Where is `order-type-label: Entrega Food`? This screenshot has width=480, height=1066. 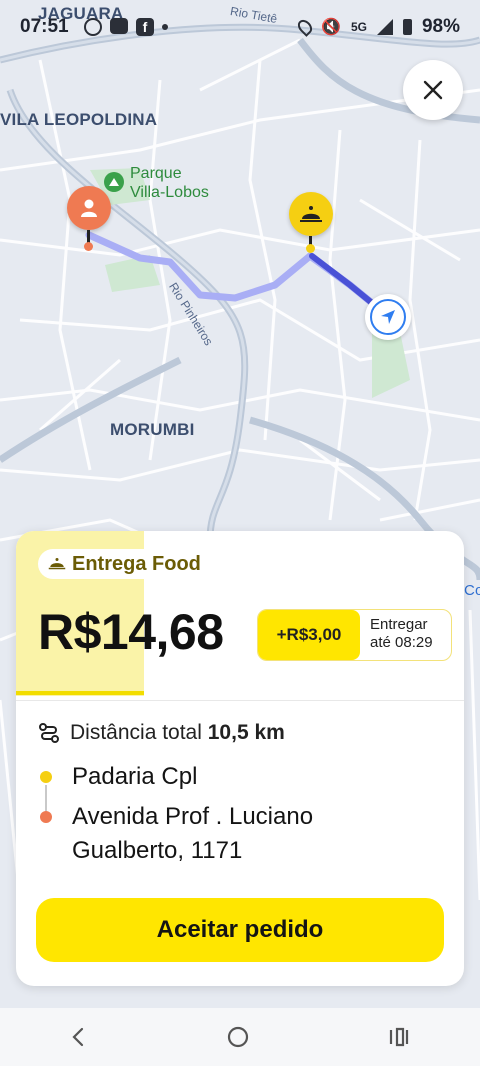
order-type-label: Entrega Food is located at coordinates (136, 563).